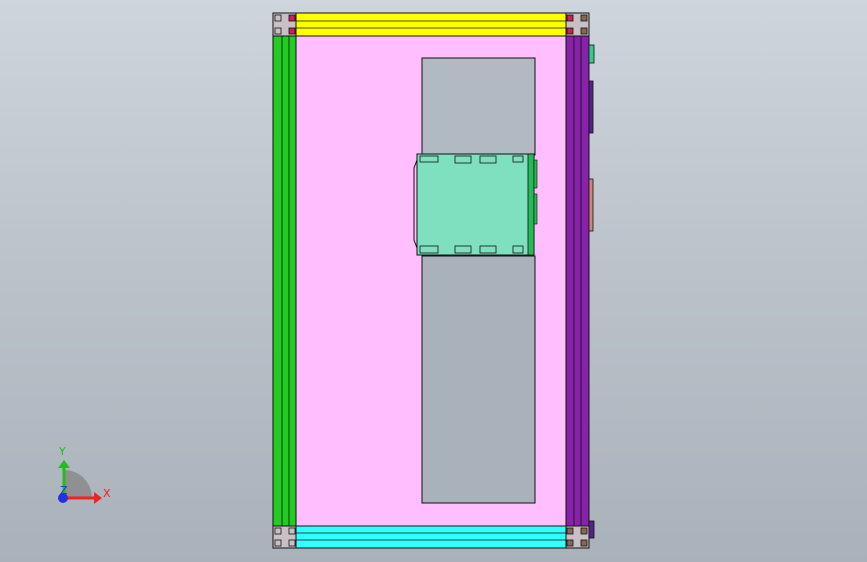 This screenshot has height=562, width=867. I want to click on z-axis-label: Z, so click(64, 490).